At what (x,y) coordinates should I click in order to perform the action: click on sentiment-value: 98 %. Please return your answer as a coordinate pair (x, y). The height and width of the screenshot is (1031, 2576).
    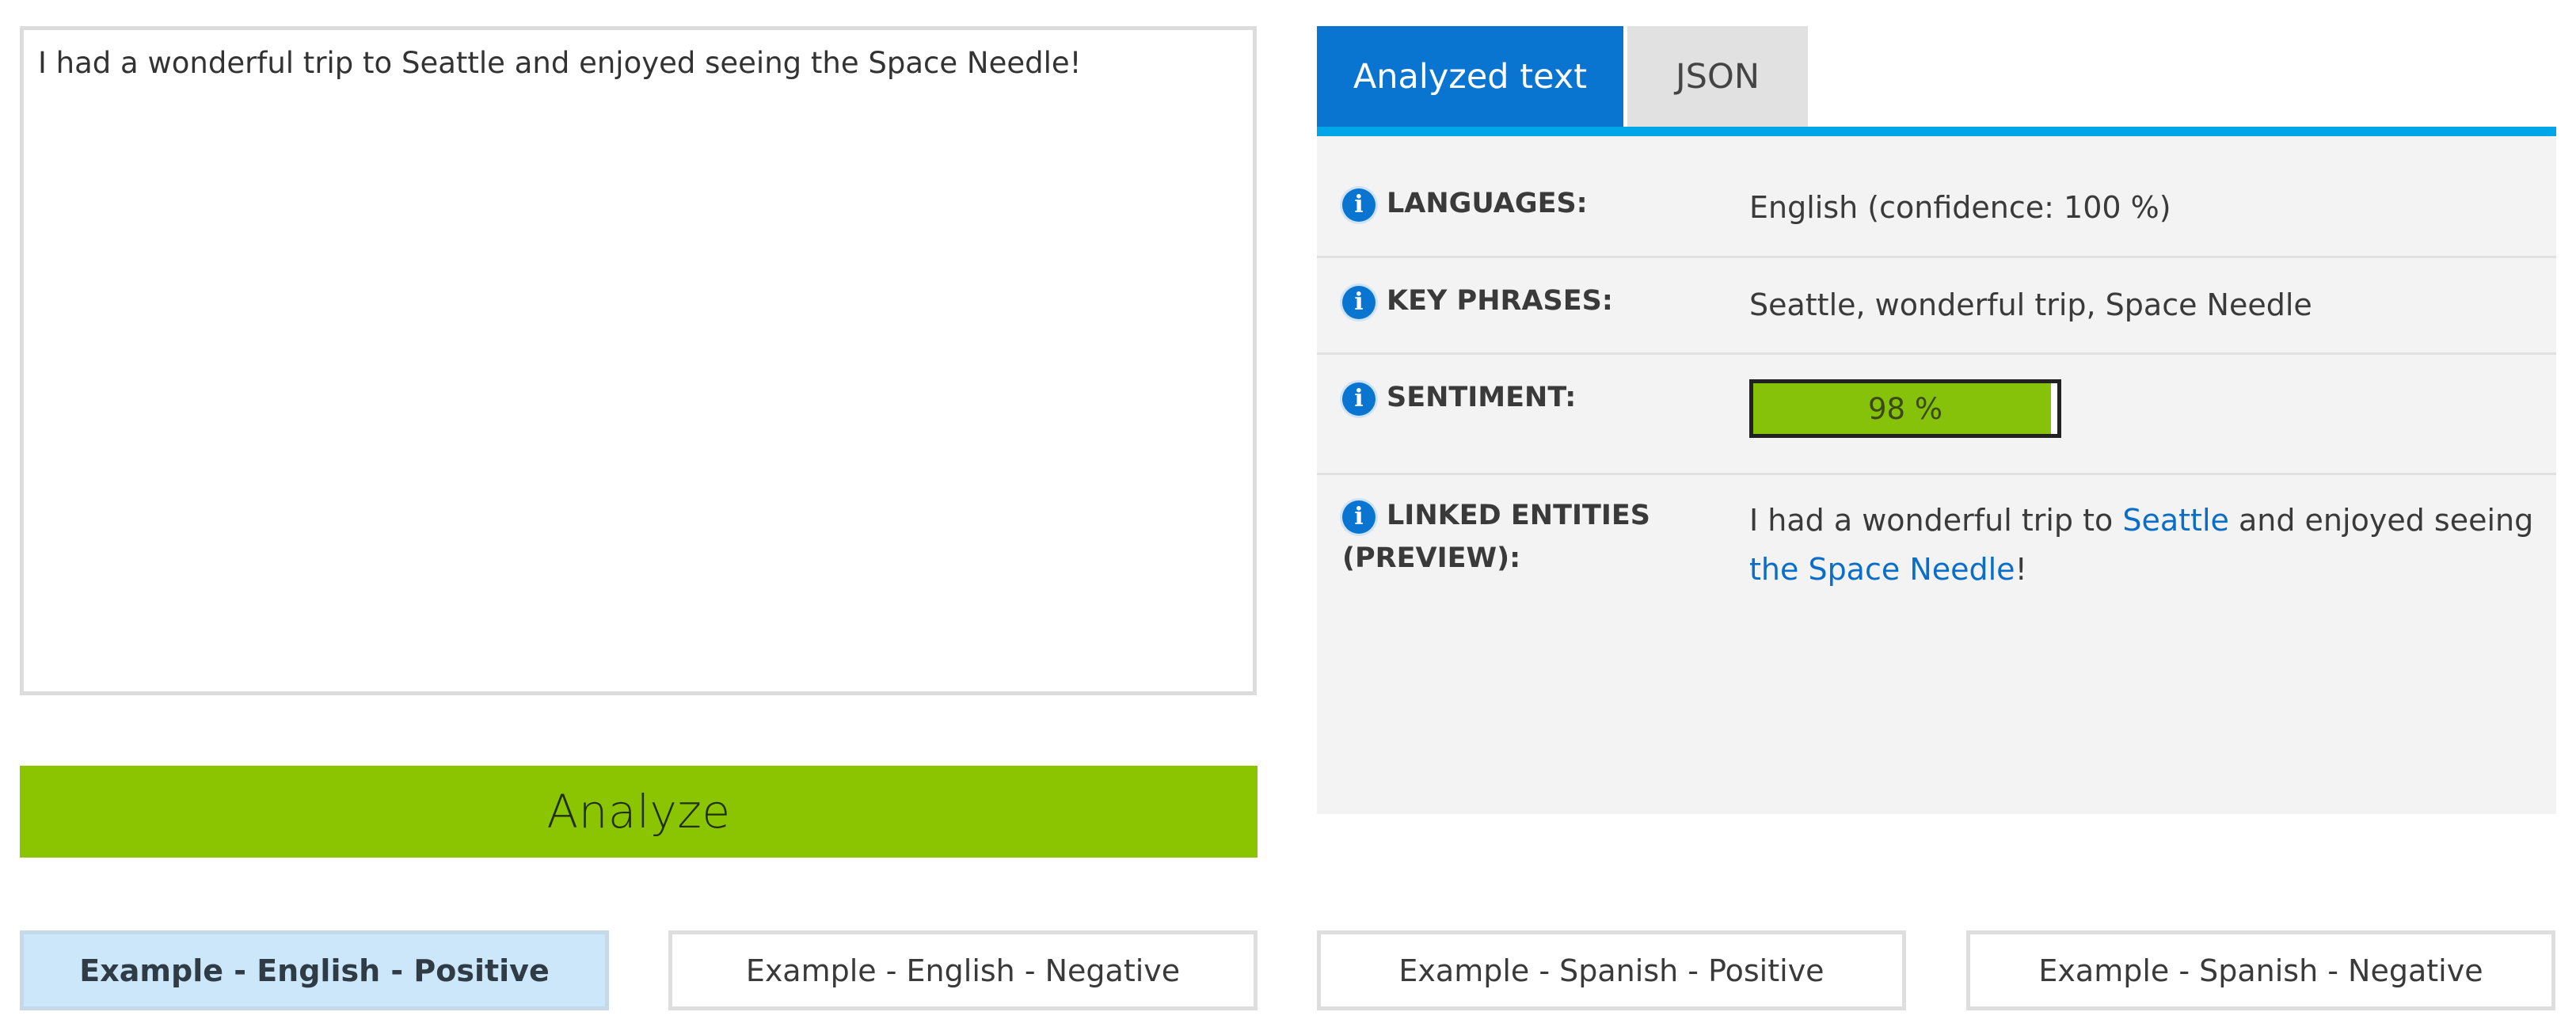
    Looking at the image, I should click on (1905, 408).